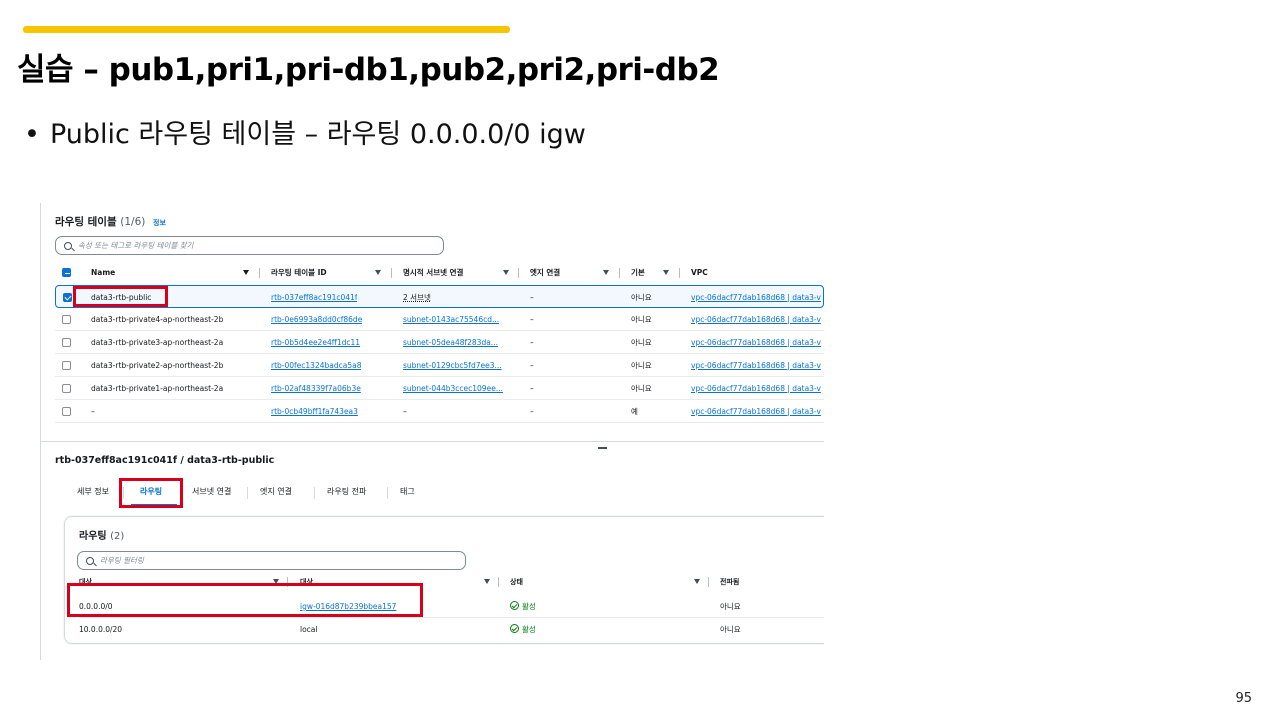  Describe the element at coordinates (122, 560) in the screenshot. I see `filter-placeholder: 라우팅 필터링` at that location.